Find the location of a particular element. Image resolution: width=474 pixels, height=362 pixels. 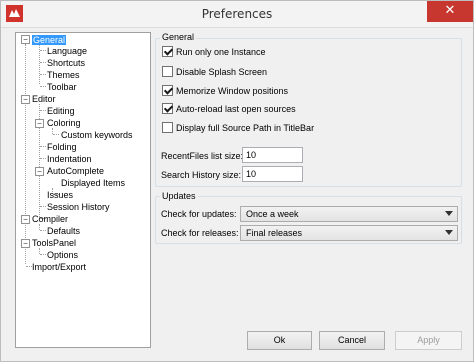

search-history-label: Search History size: is located at coordinates (201, 175).